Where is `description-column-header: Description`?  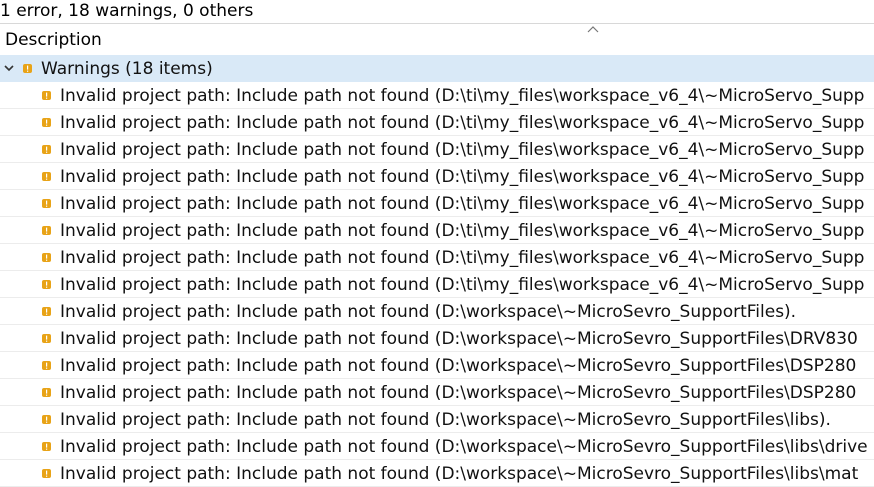 description-column-header: Description is located at coordinates (437, 39).